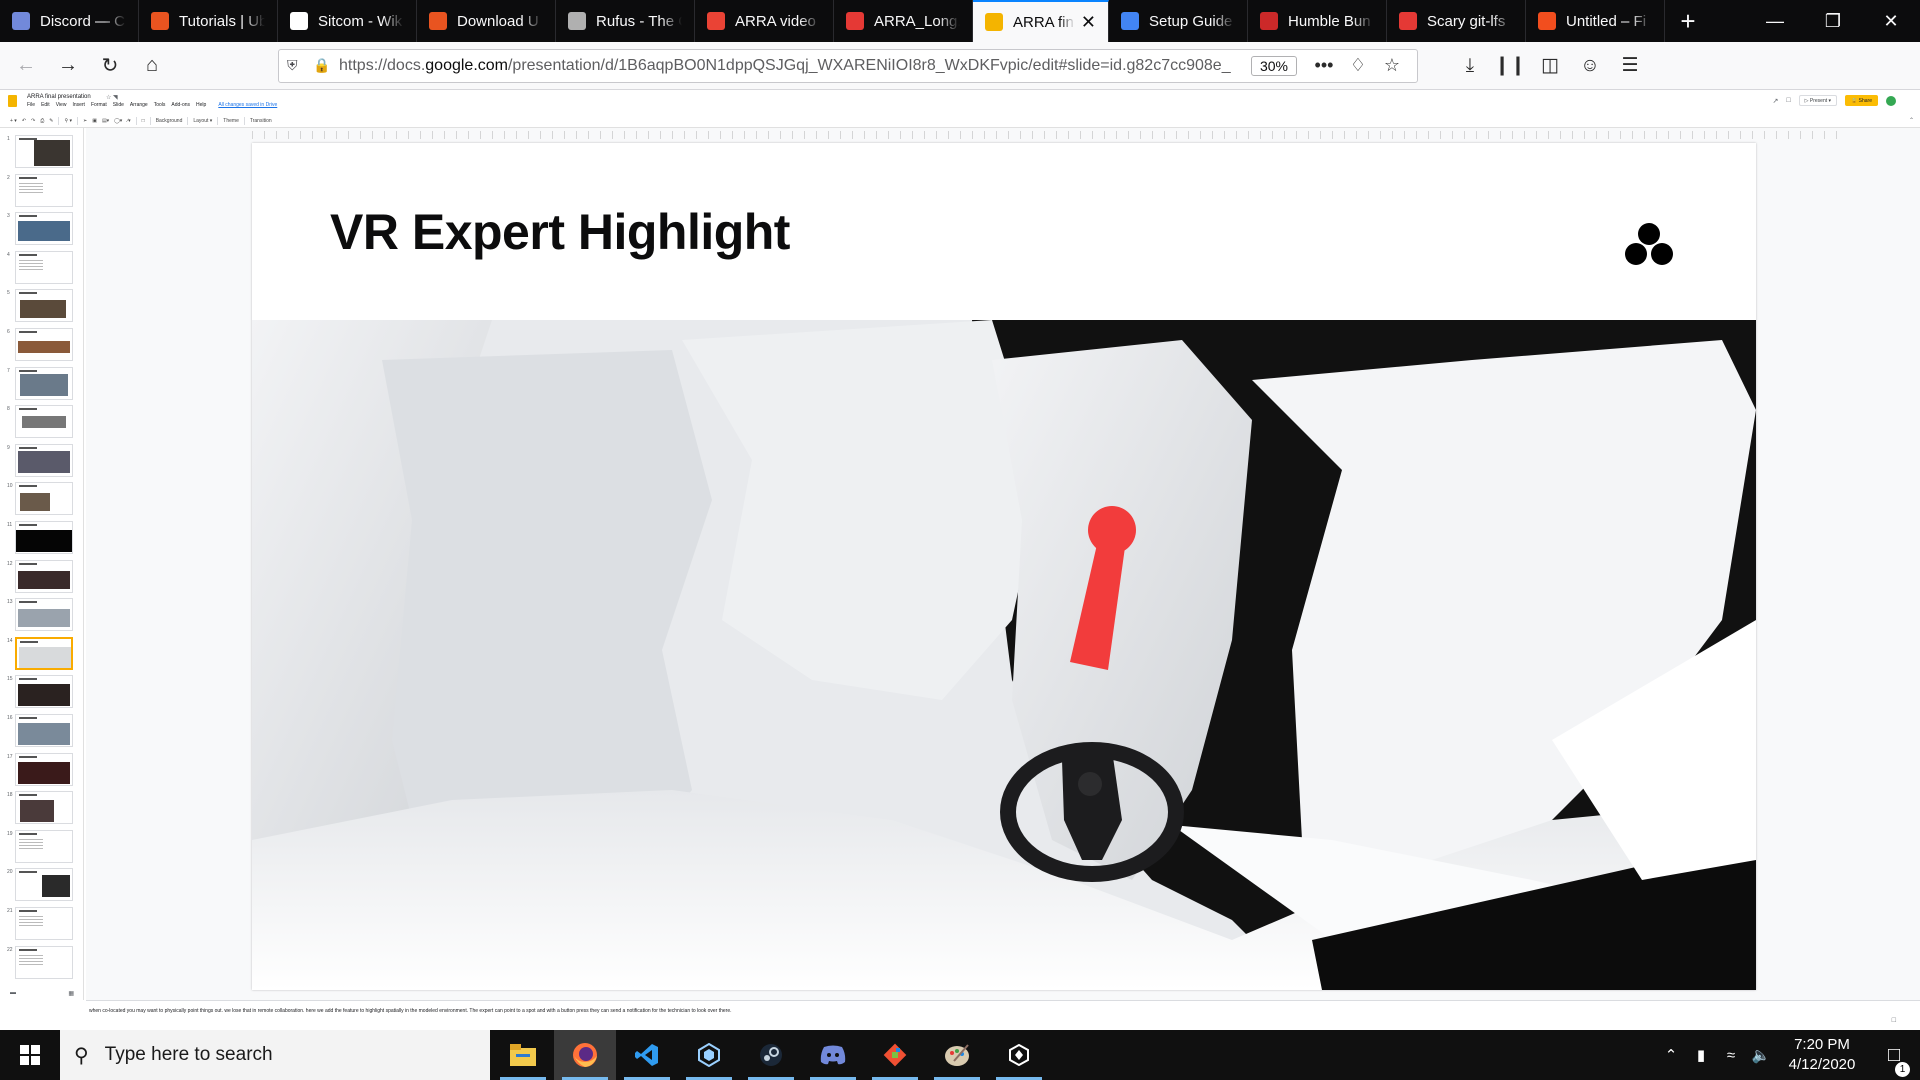 Image resolution: width=1920 pixels, height=1080 pixels. Describe the element at coordinates (275, 1055) in the screenshot. I see `taskbar-search: ⚲ Type here to search` at that location.